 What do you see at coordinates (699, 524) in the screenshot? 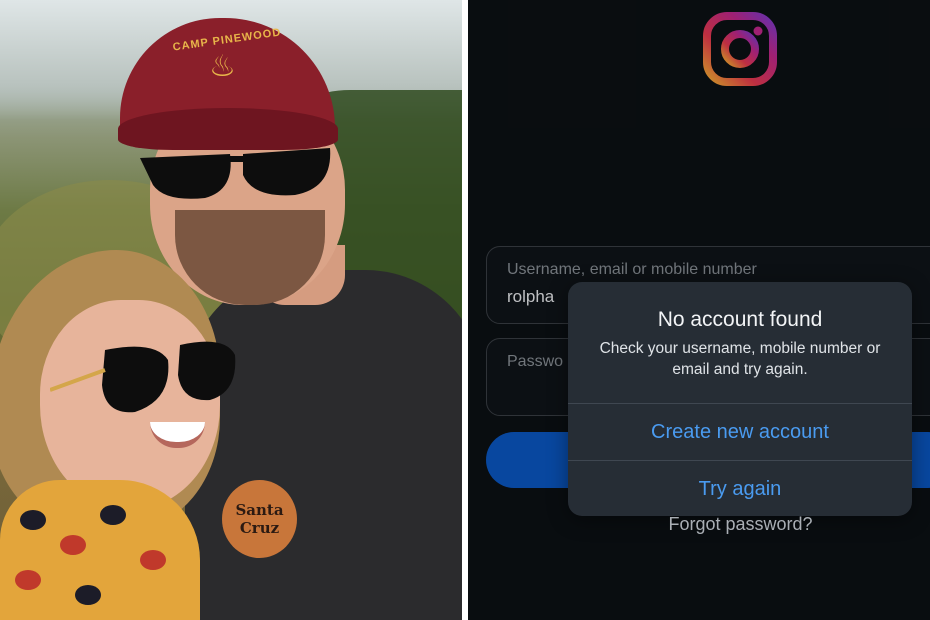
I see `forgot-password-link: Forgot password?` at bounding box center [699, 524].